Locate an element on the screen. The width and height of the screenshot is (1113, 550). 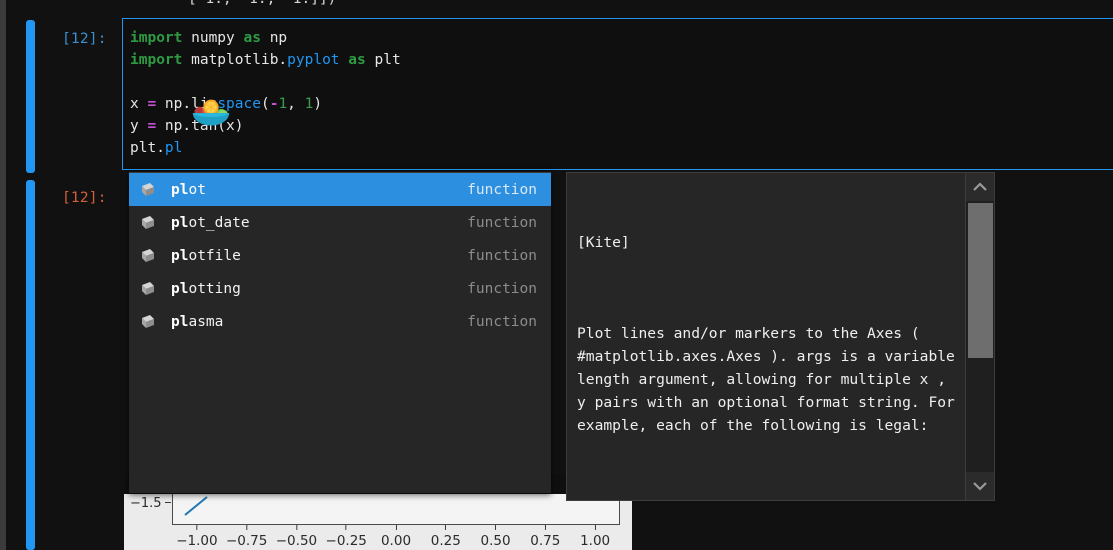
figure-axes is located at coordinates (396, 509).